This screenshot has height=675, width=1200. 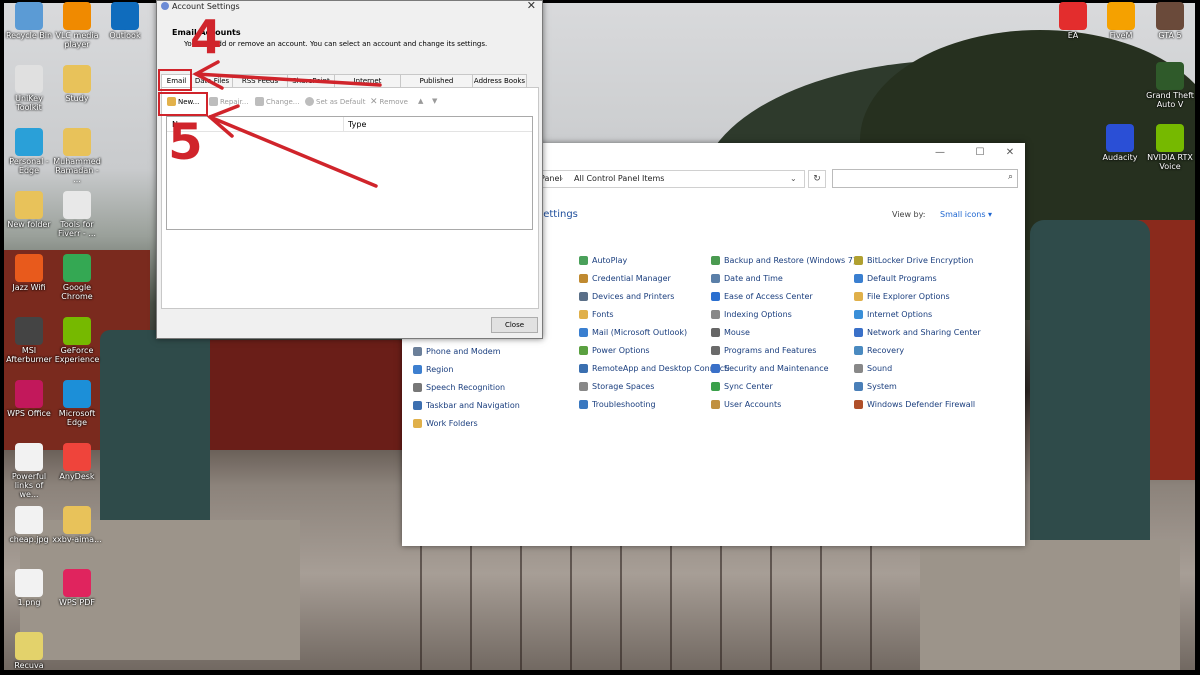 What do you see at coordinates (445, 423) in the screenshot?
I see `control-panel-item: Work Folders` at bounding box center [445, 423].